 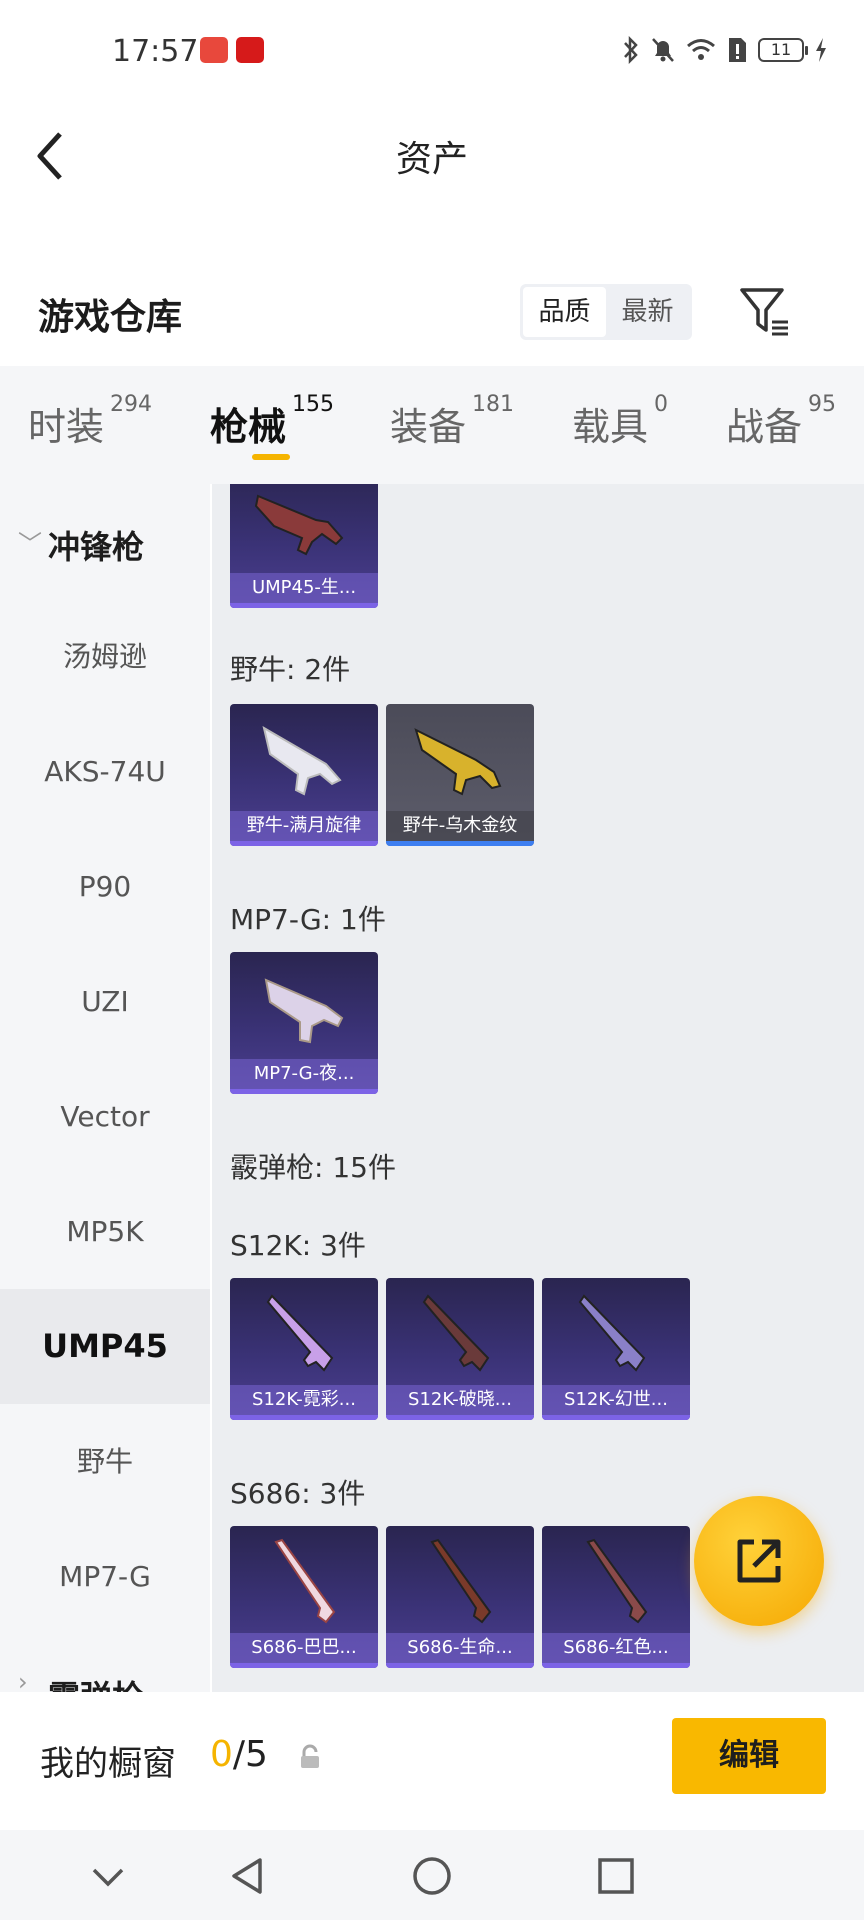 What do you see at coordinates (298, 1245) in the screenshot?
I see `group-title: S12K: 3件` at bounding box center [298, 1245].